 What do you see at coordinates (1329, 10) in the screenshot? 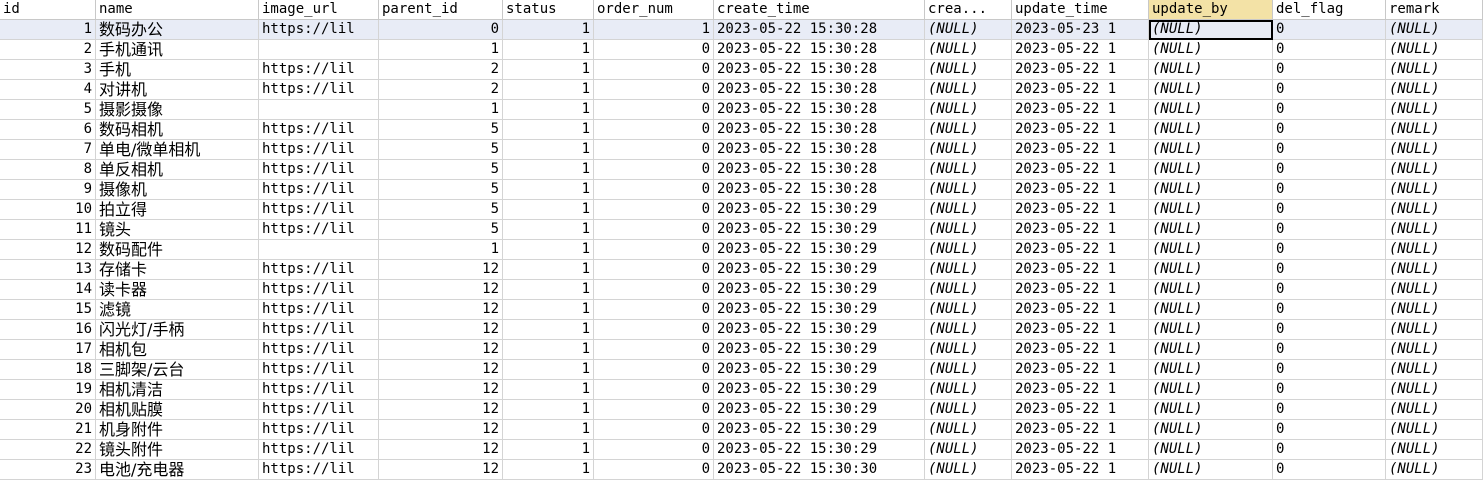
I see `column-header-del-flag: del_flag` at bounding box center [1329, 10].